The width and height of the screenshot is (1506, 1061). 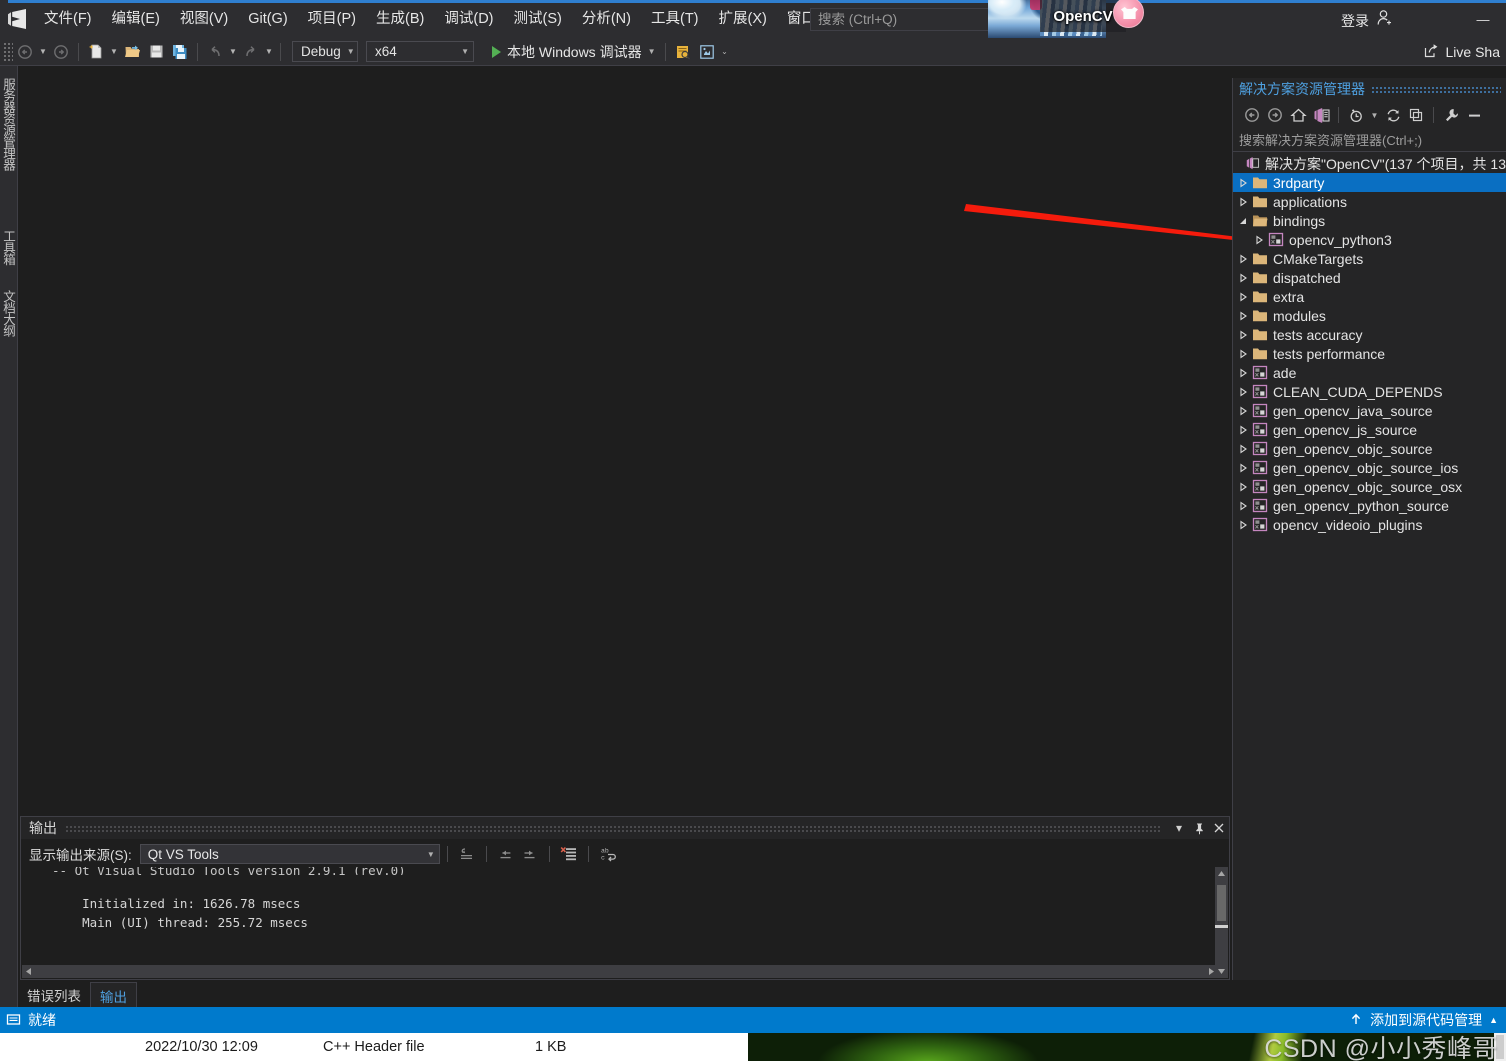 What do you see at coordinates (707, 52) in the screenshot?
I see `screenshot-tool-icon` at bounding box center [707, 52].